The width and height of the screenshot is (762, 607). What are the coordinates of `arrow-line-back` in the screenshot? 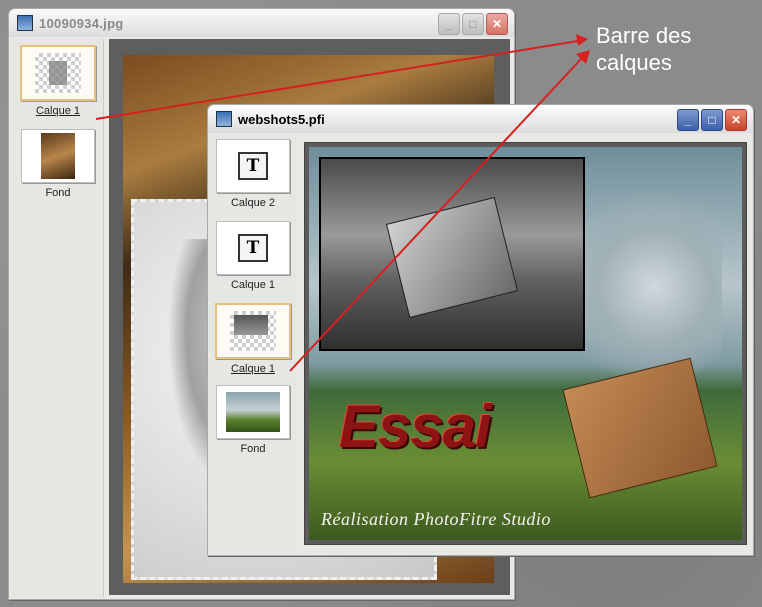 It's located at (337, 80).